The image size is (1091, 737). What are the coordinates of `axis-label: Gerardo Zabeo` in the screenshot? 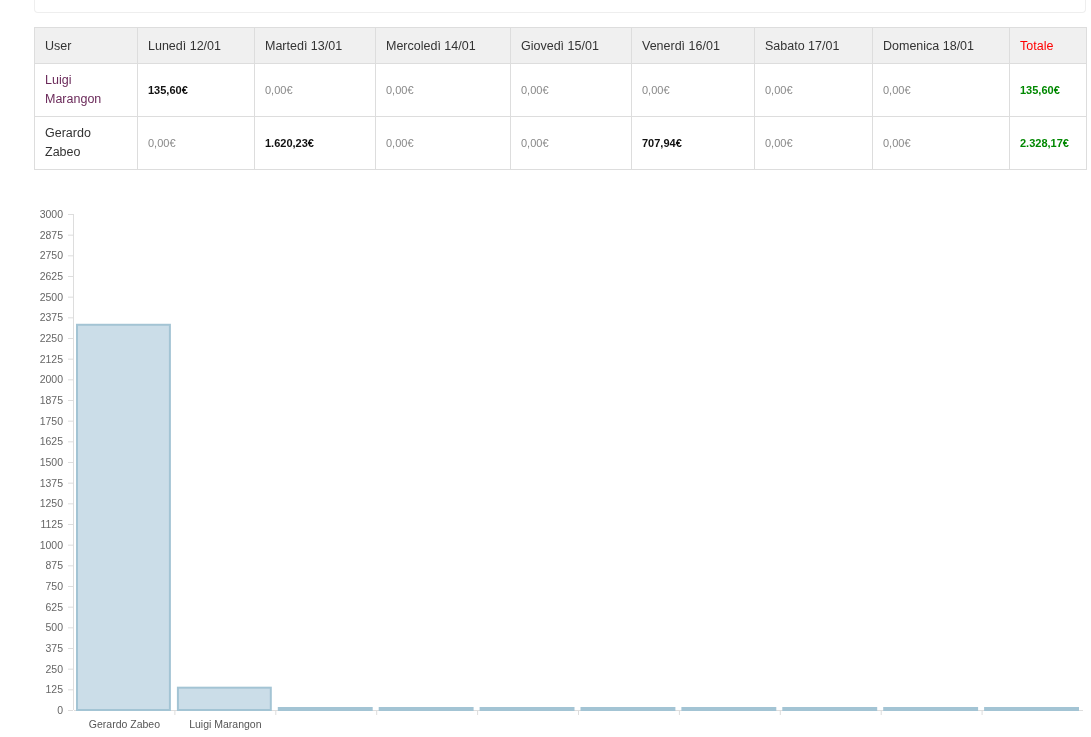 It's located at (124, 724).